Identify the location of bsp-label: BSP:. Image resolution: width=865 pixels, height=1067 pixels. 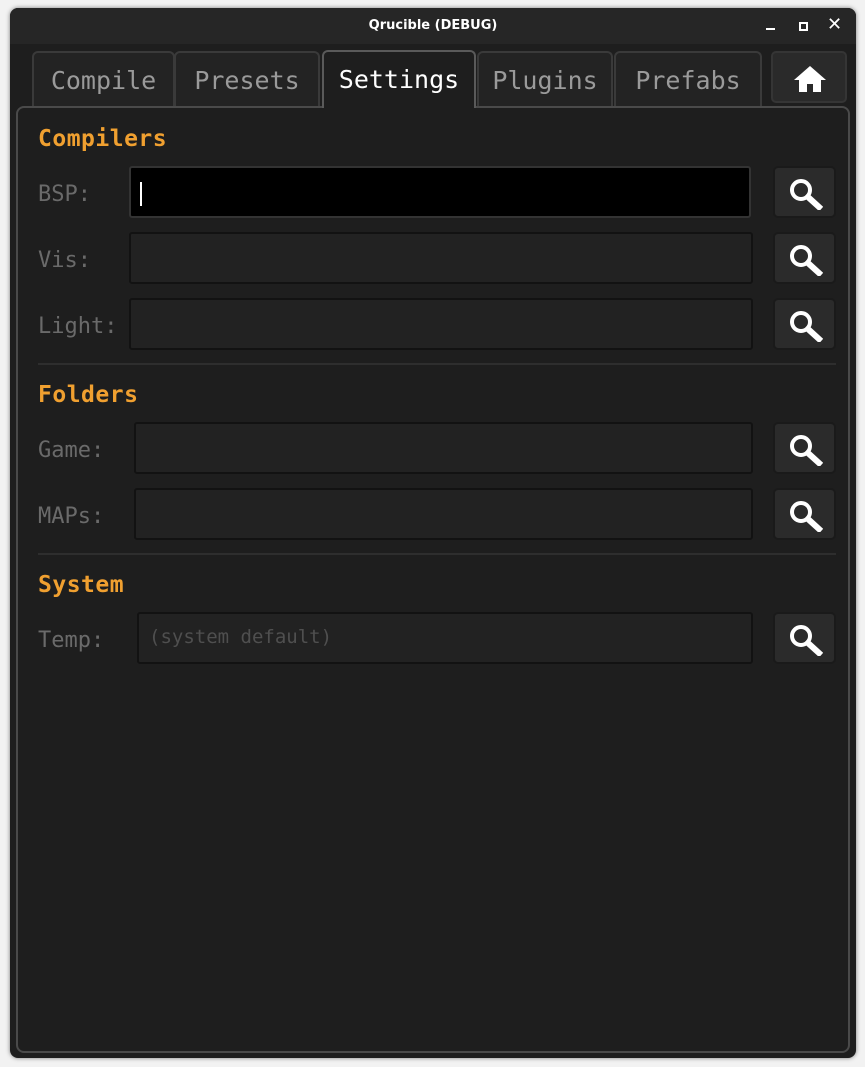
(64, 194).